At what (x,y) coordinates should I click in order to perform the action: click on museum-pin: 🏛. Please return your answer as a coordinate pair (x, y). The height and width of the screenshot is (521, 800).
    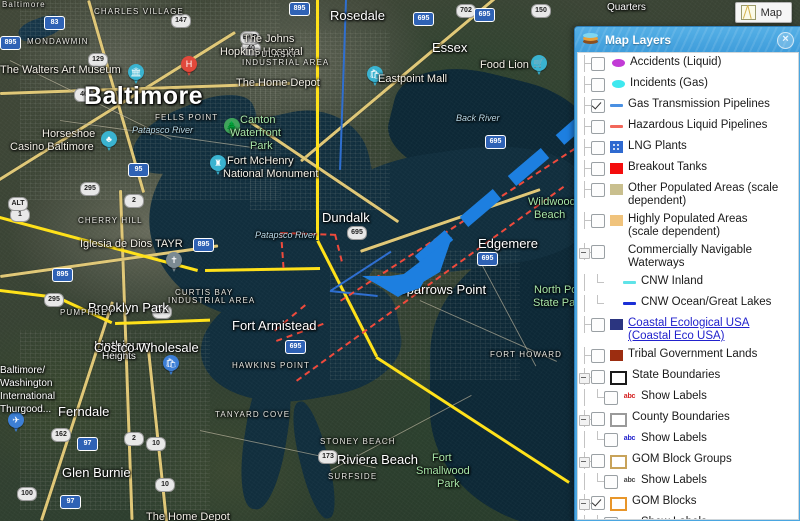
    Looking at the image, I should click on (136, 74).